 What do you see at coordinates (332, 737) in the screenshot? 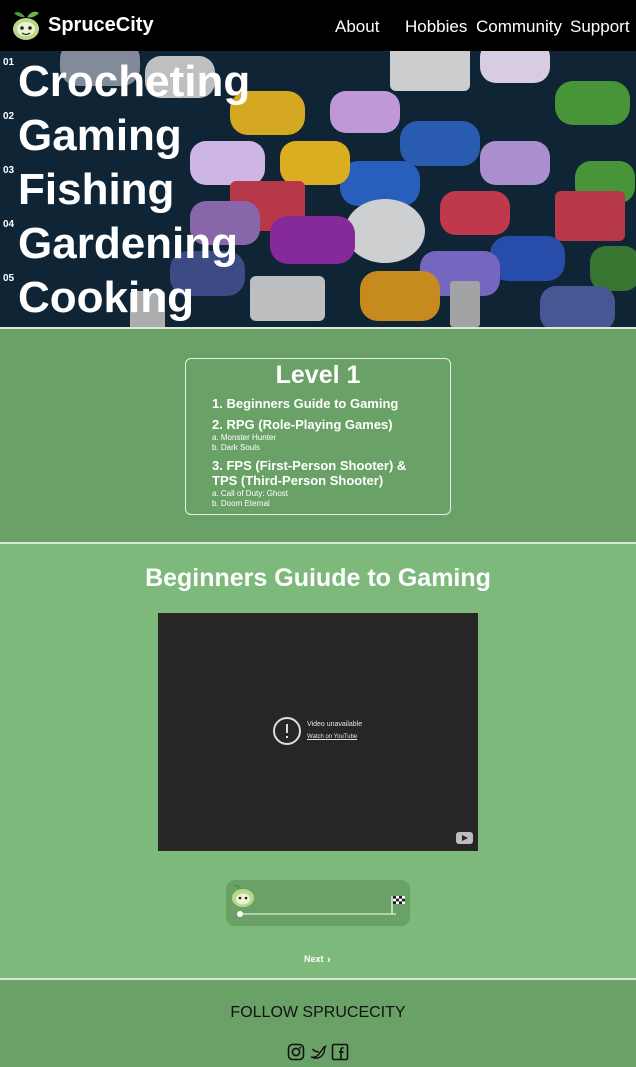
I see `watch-on-youtube-link: Watch on YouTube` at bounding box center [332, 737].